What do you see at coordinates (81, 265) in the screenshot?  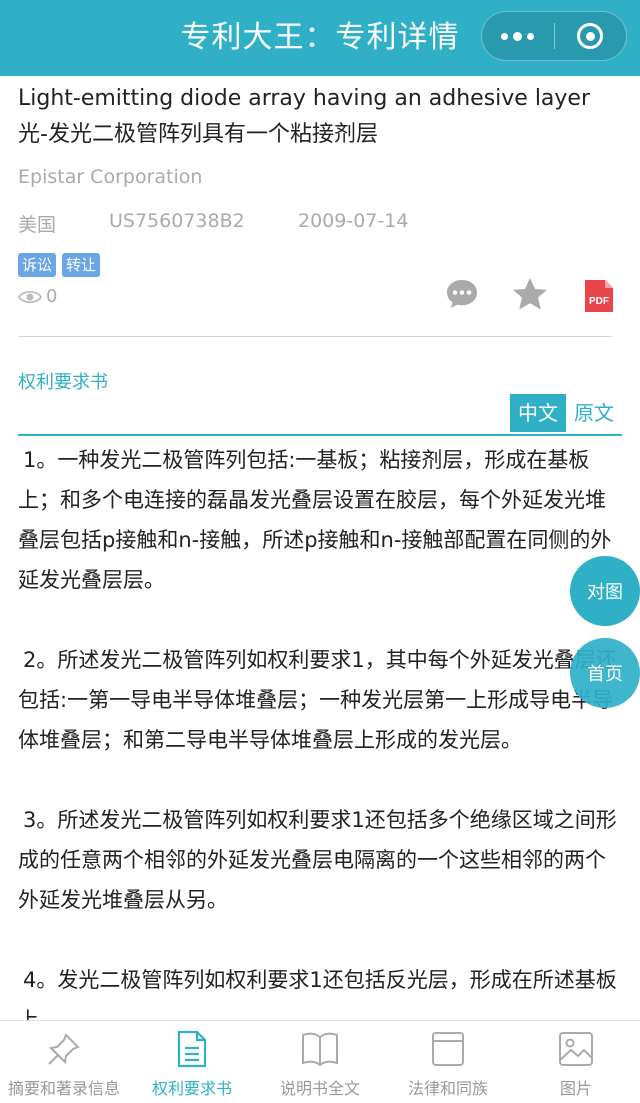 I see `tag-transfer: 转让` at bounding box center [81, 265].